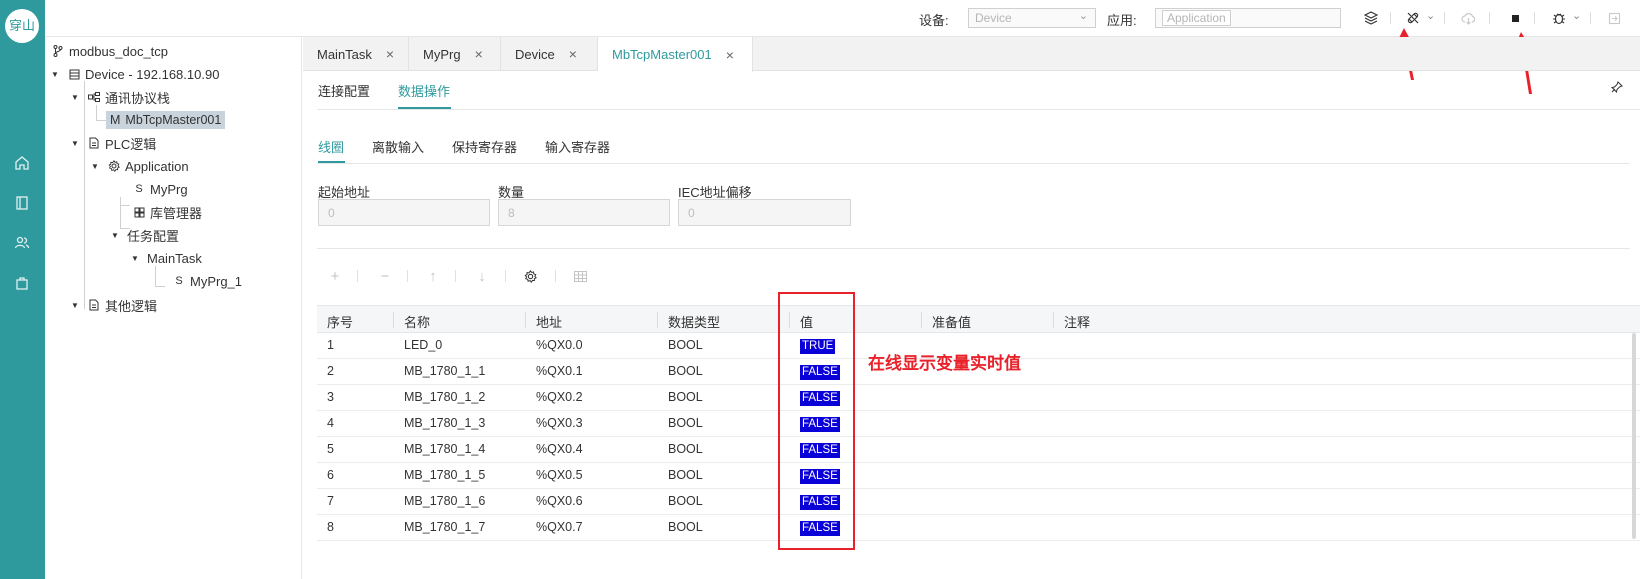 The image size is (1640, 579). Describe the element at coordinates (139, 212) in the screenshot. I see `grid-icon` at that location.